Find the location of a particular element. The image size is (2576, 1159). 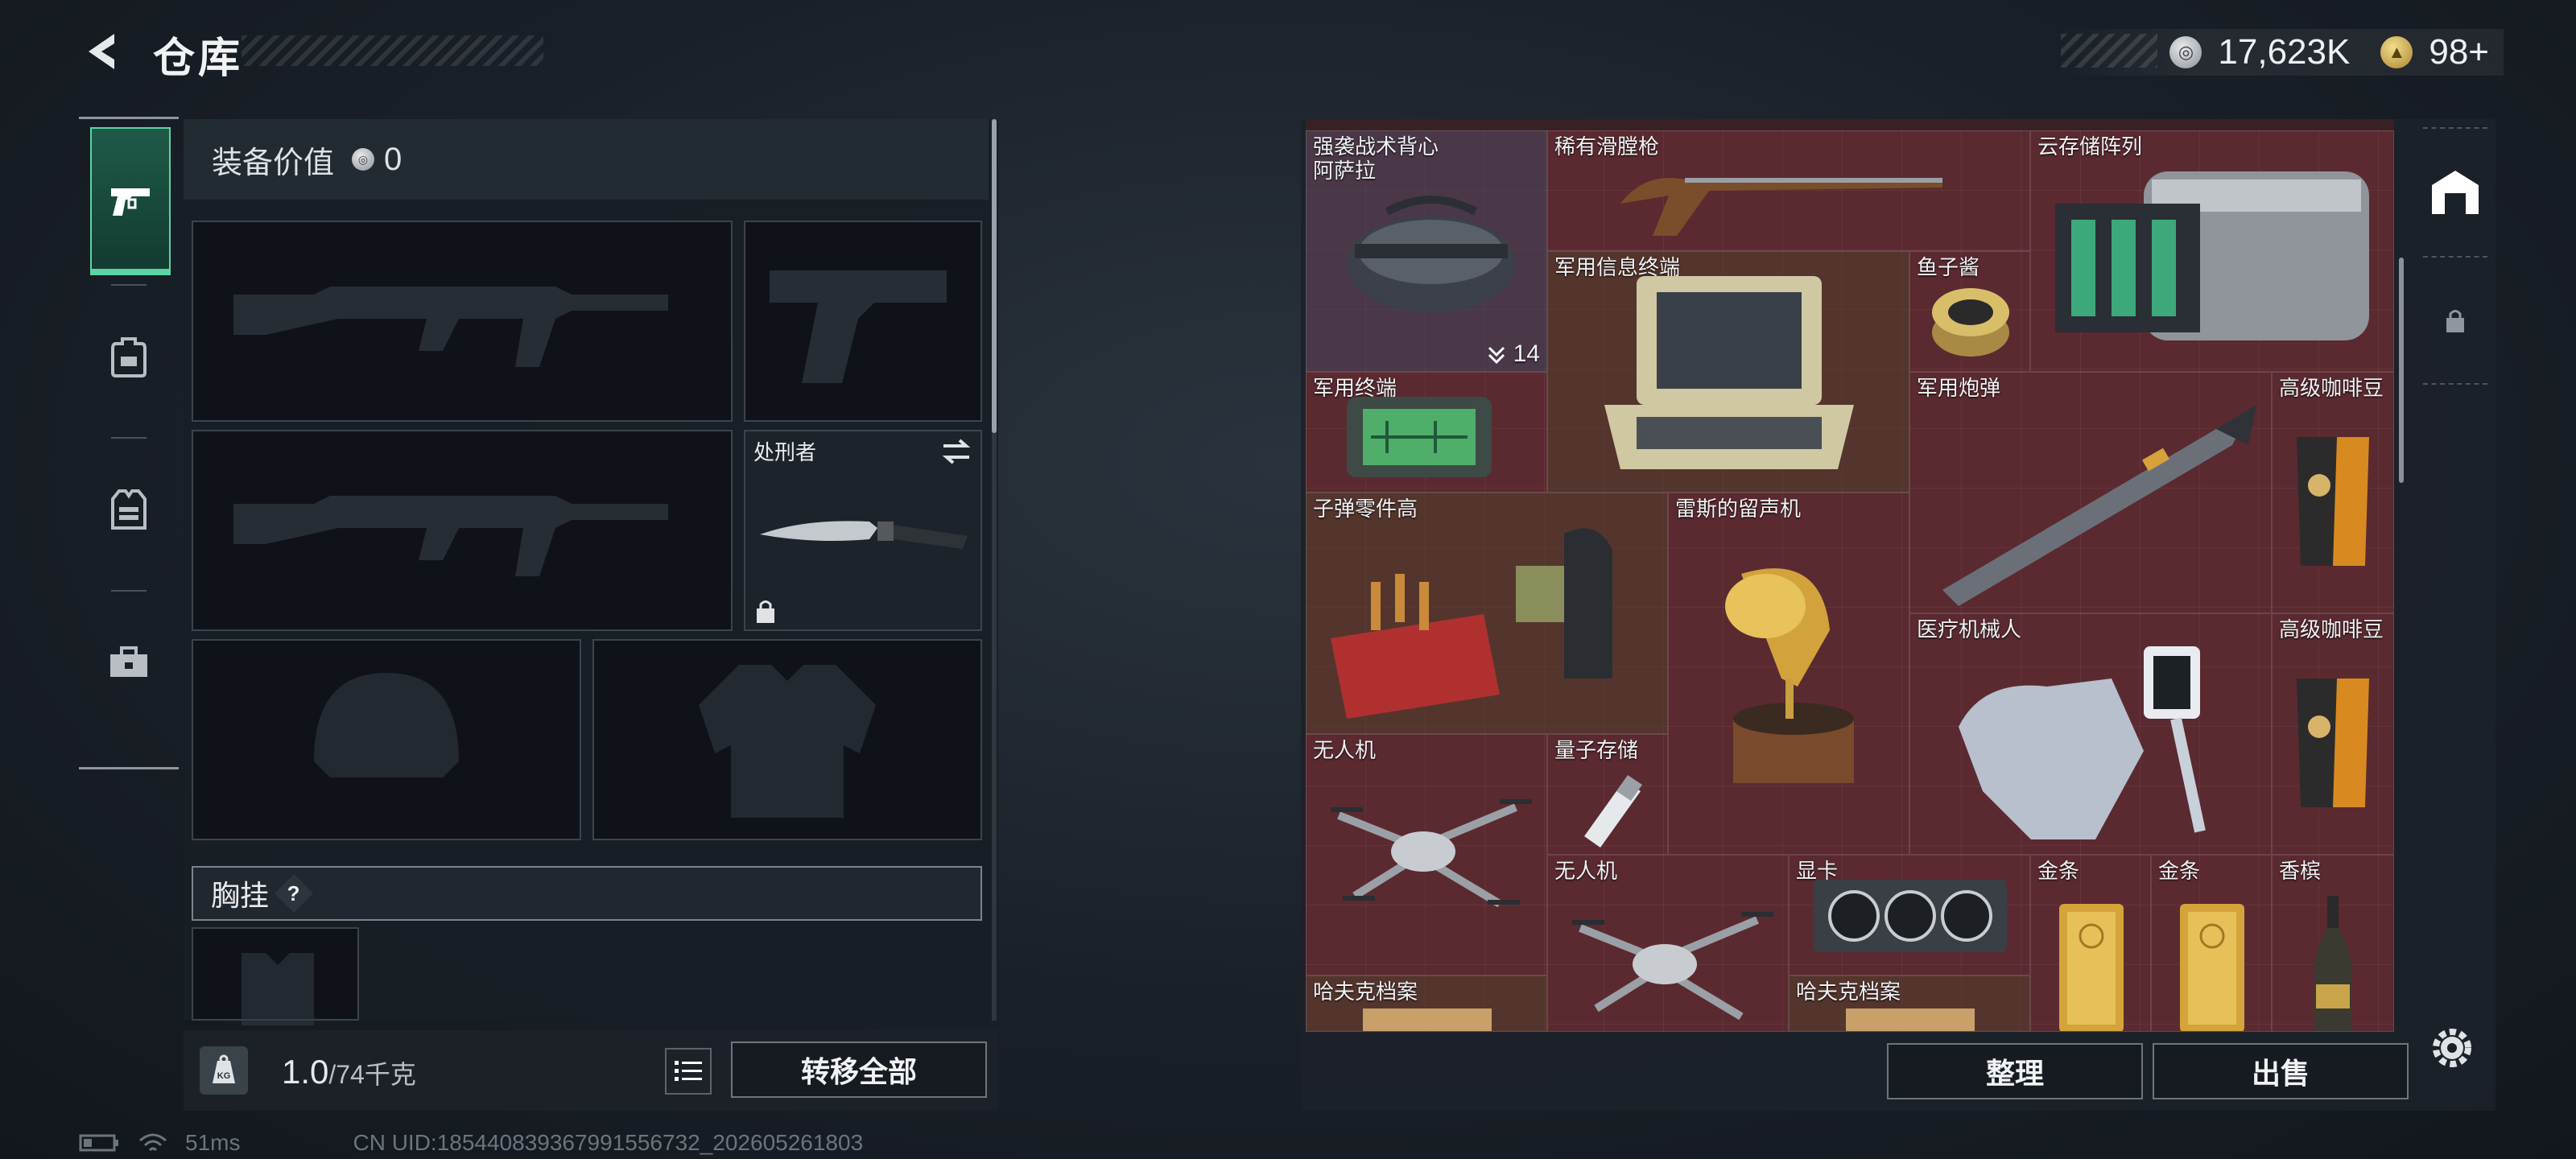

item-label: 云存储阵列 is located at coordinates (2090, 146).